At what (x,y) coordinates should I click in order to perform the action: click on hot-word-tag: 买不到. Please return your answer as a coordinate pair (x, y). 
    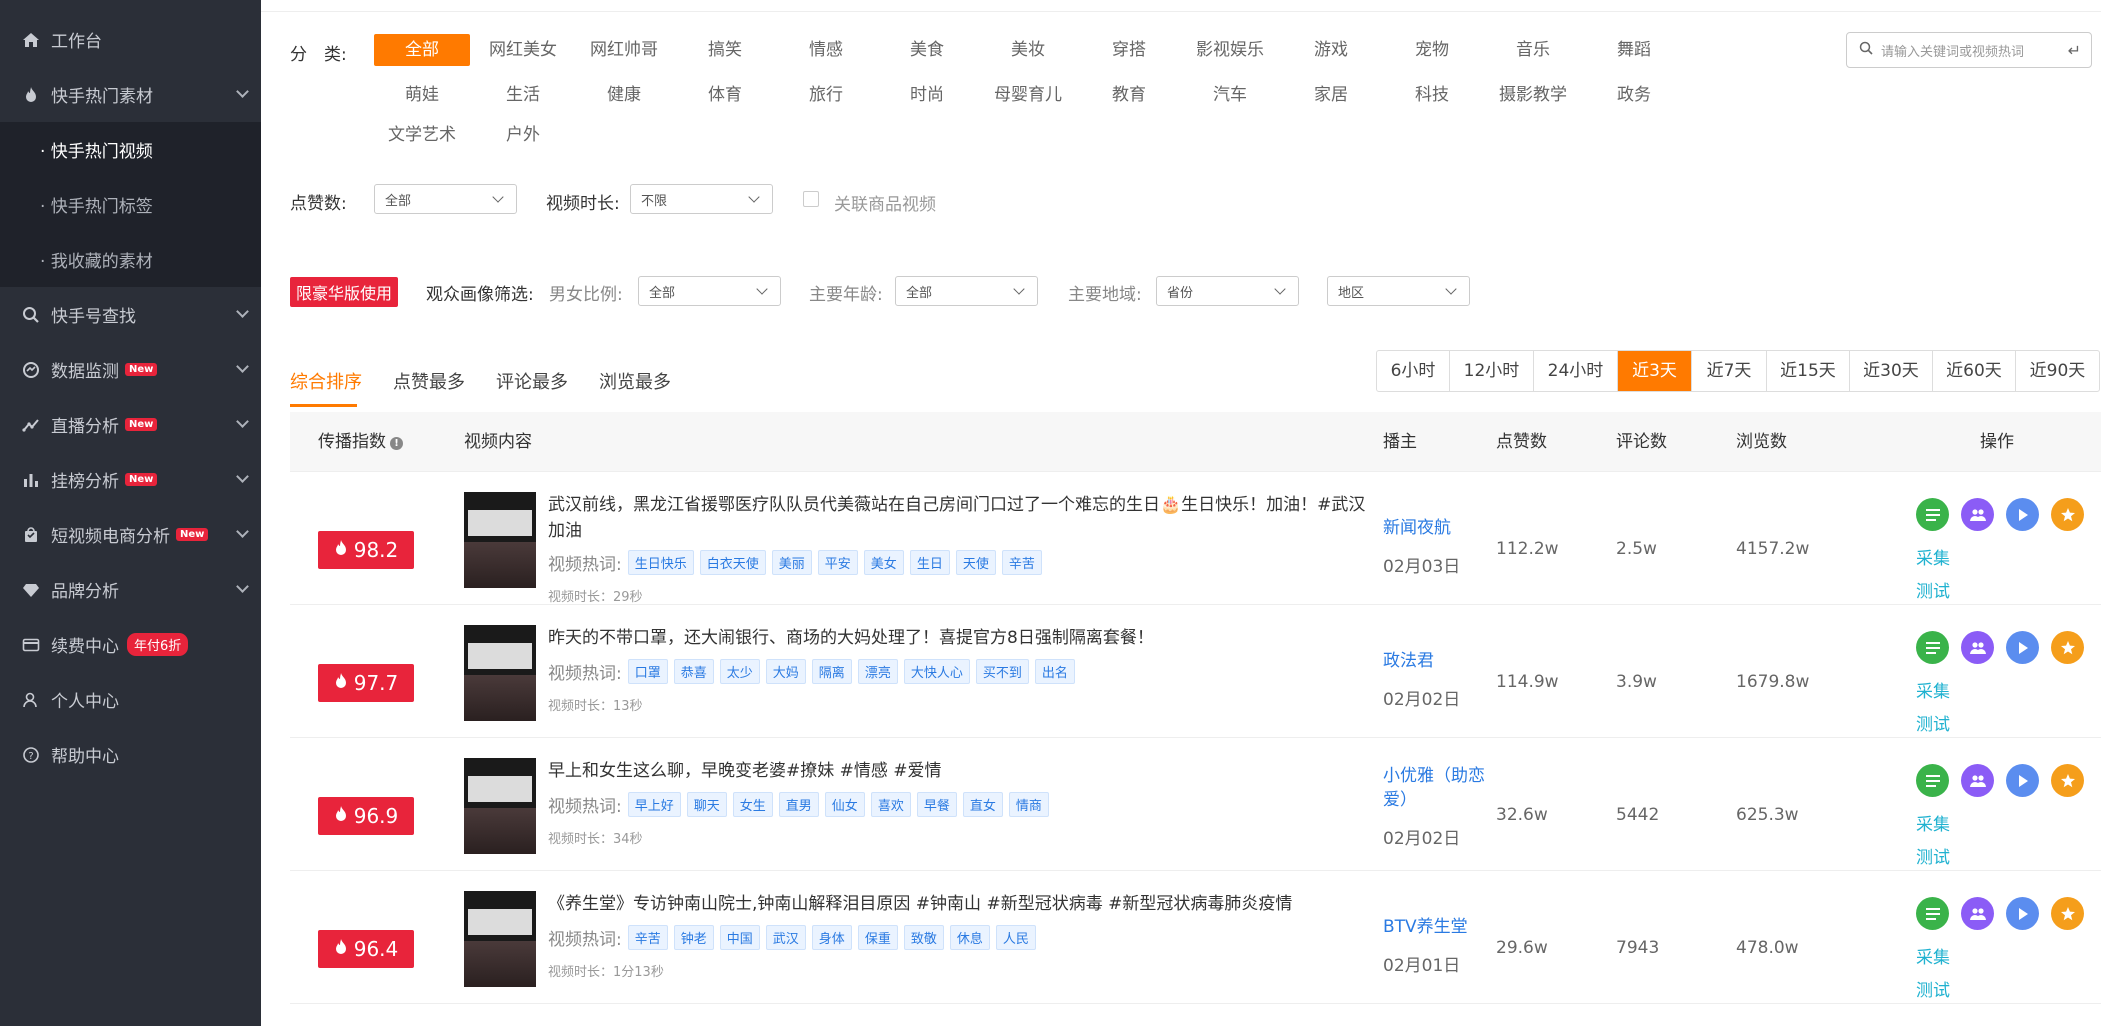
    Looking at the image, I should click on (1002, 671).